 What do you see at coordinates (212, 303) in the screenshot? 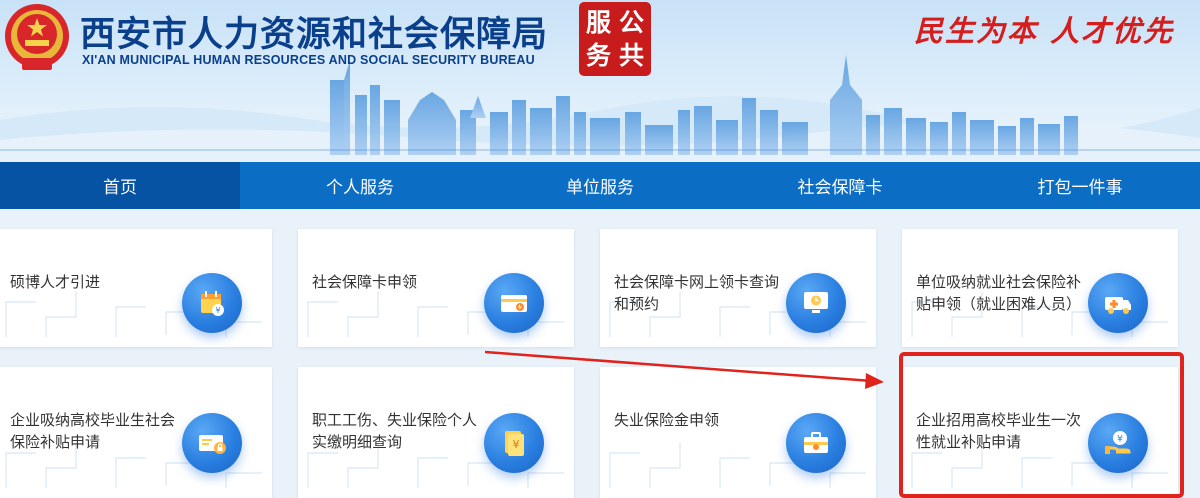
I see `calendar-yuan-icon: ¥` at bounding box center [212, 303].